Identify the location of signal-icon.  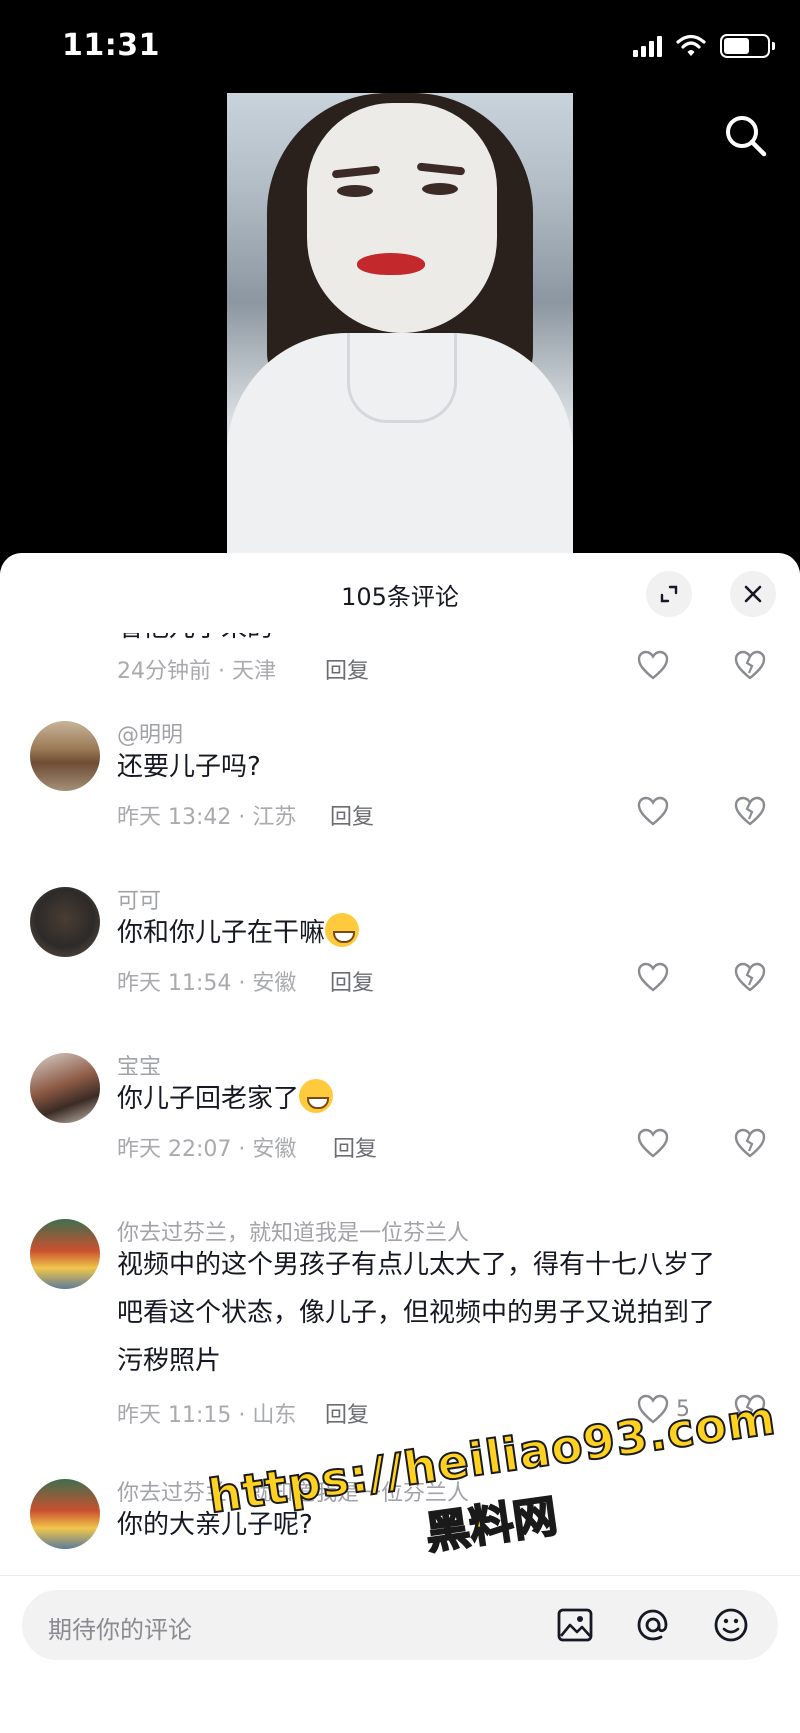
(647, 46).